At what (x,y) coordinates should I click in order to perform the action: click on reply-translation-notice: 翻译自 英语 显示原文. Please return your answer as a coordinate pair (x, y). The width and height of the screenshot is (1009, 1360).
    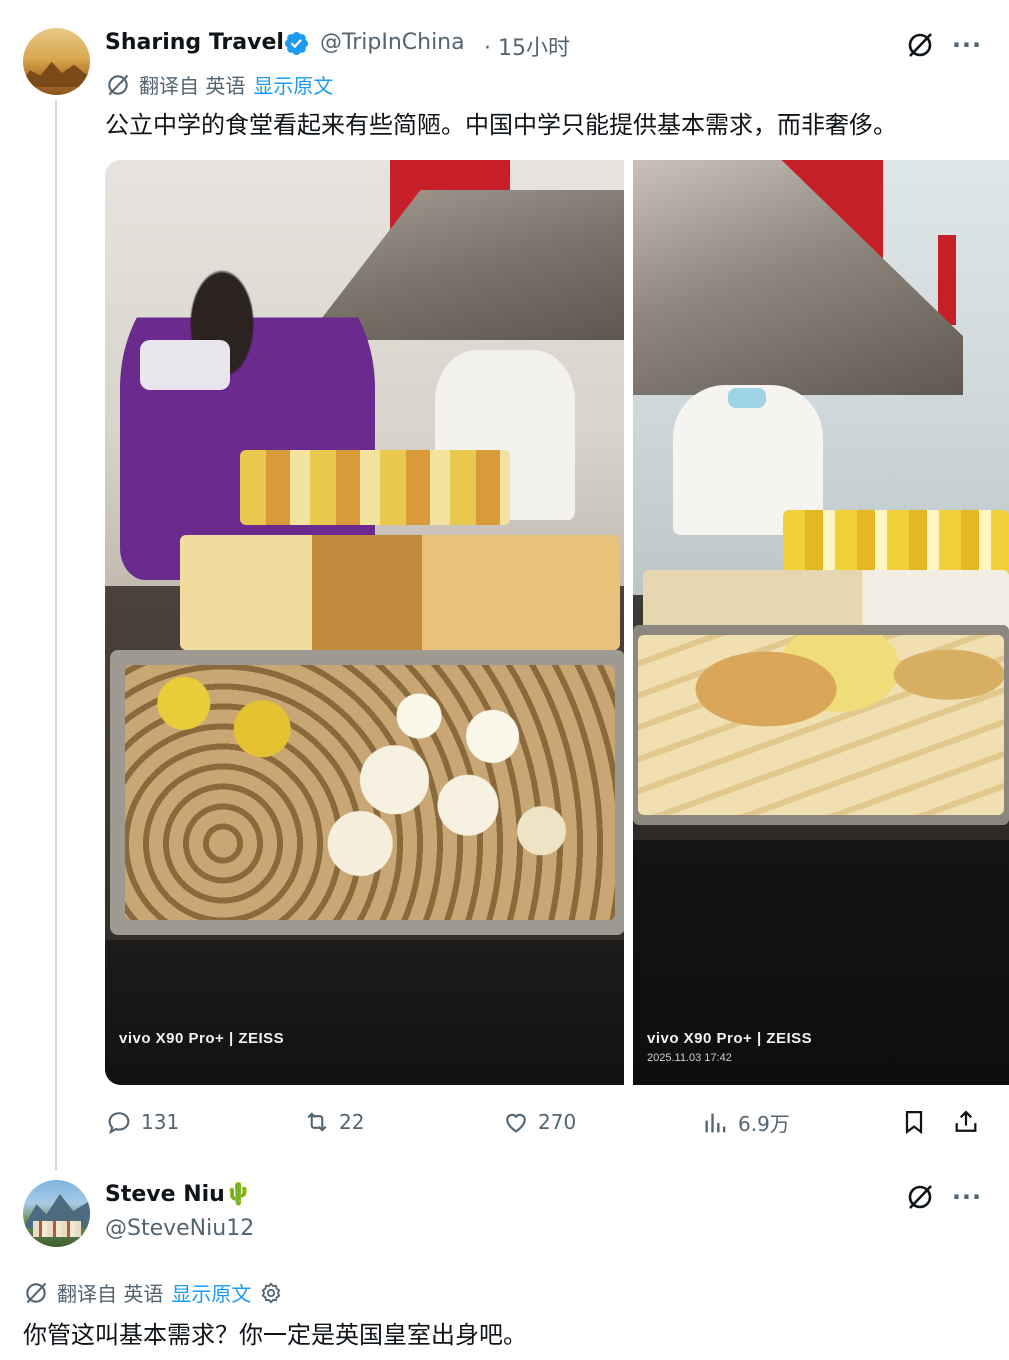
    Looking at the image, I should click on (153, 1292).